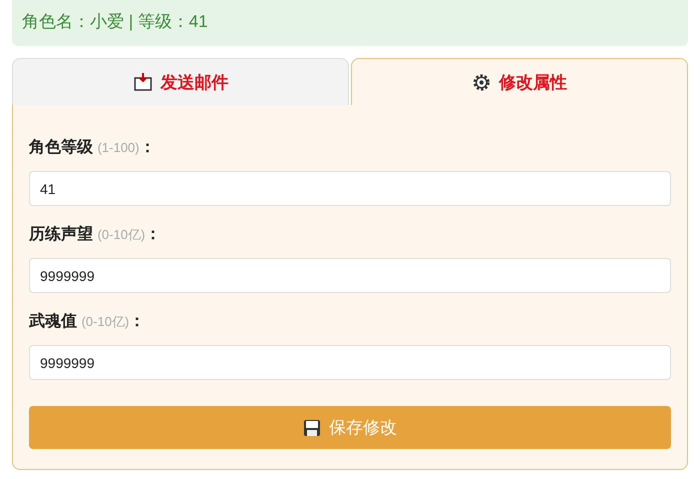  Describe the element at coordinates (481, 82) in the screenshot. I see `settings-icon` at that location.